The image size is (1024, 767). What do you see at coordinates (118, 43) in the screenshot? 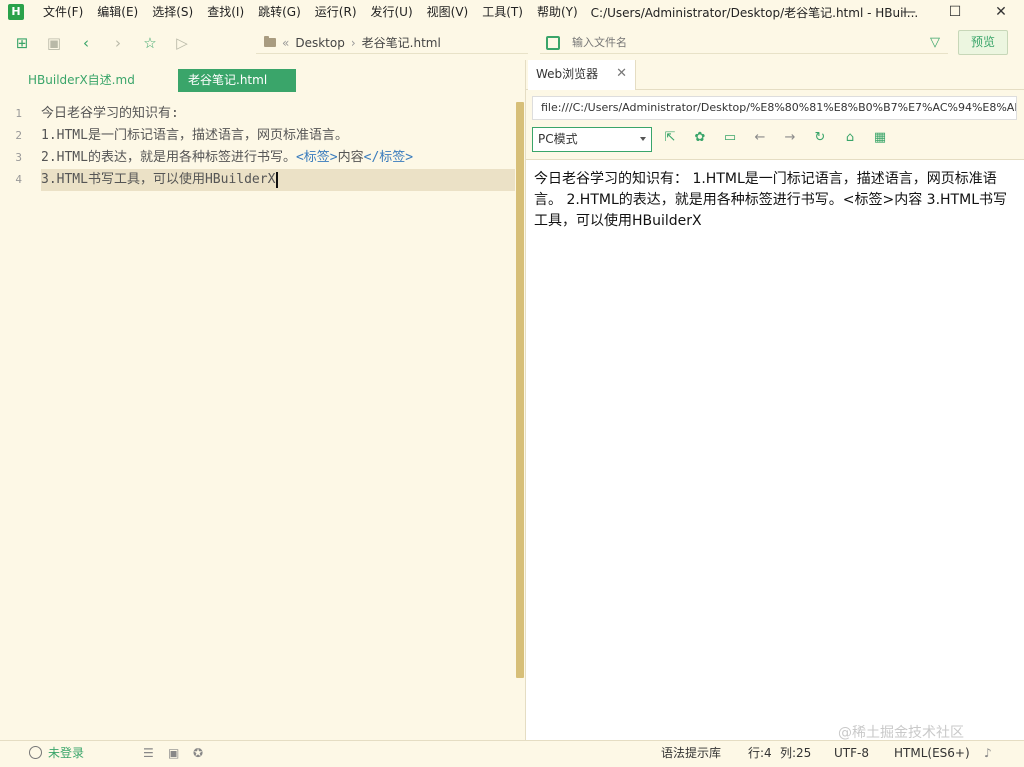
I see `forward-icon: ›` at bounding box center [118, 43].